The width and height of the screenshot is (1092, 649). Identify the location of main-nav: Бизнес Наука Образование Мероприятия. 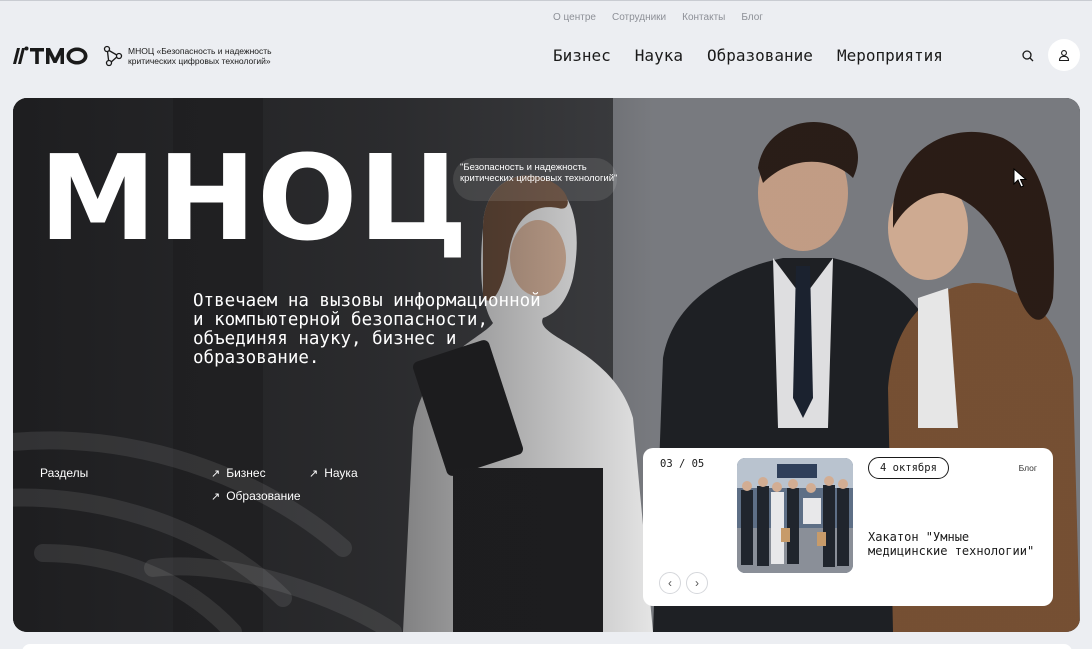
(748, 55).